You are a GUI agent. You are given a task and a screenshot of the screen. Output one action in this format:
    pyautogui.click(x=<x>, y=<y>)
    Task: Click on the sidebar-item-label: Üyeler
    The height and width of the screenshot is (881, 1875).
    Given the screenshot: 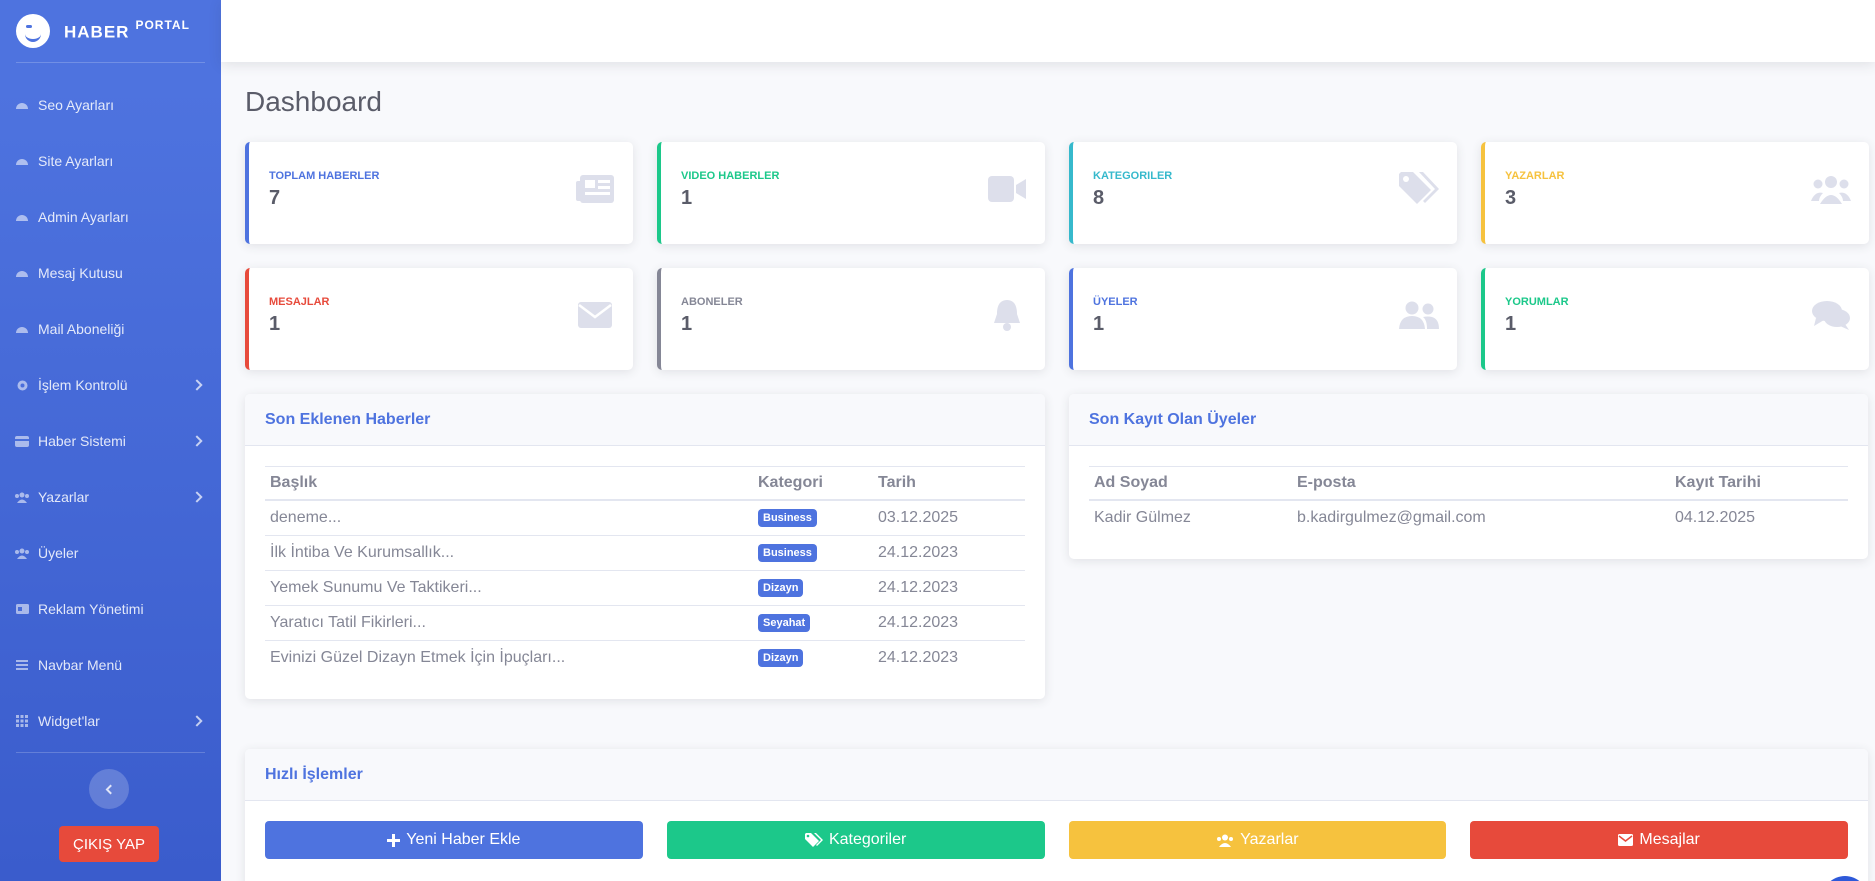 What is the action you would take?
    pyautogui.click(x=58, y=553)
    